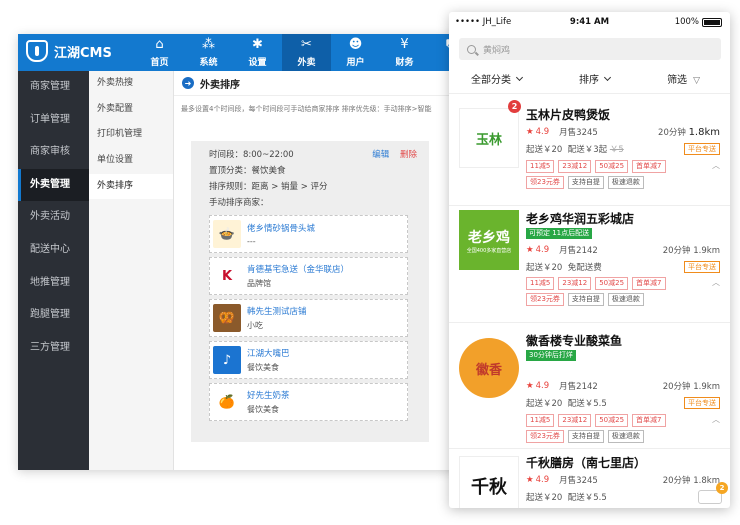 This screenshot has height=525, width=740. I want to click on sidebar-item-errand: 跑腿管理, so click(53, 315).